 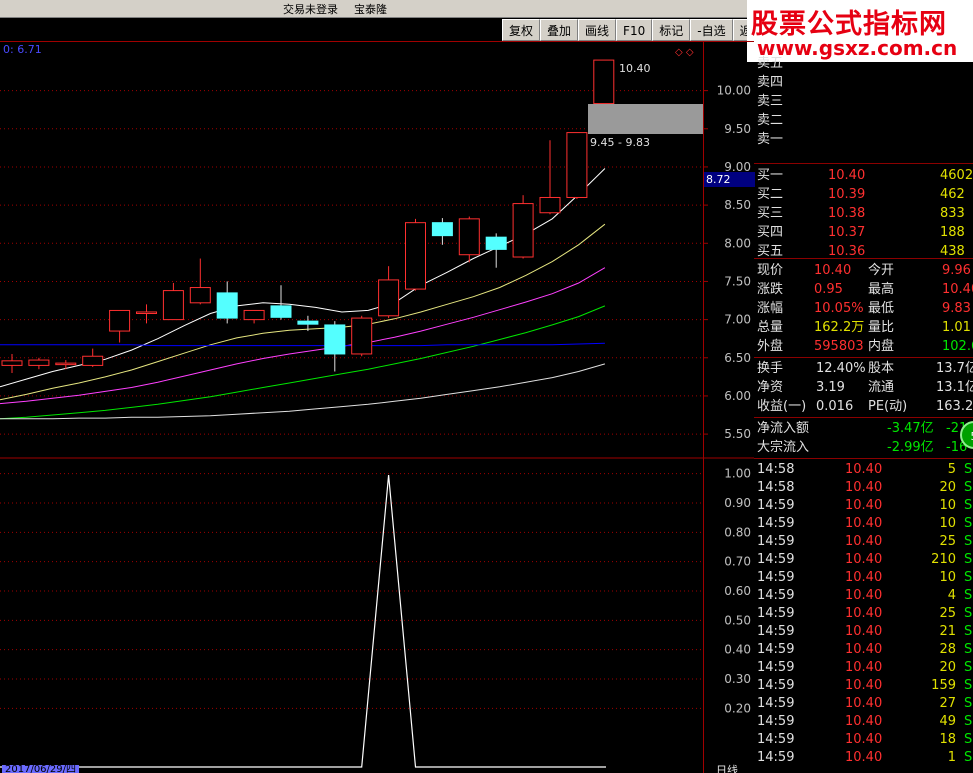 What do you see at coordinates (737, 591) in the screenshot?
I see `sub-tick-label: 0.60` at bounding box center [737, 591].